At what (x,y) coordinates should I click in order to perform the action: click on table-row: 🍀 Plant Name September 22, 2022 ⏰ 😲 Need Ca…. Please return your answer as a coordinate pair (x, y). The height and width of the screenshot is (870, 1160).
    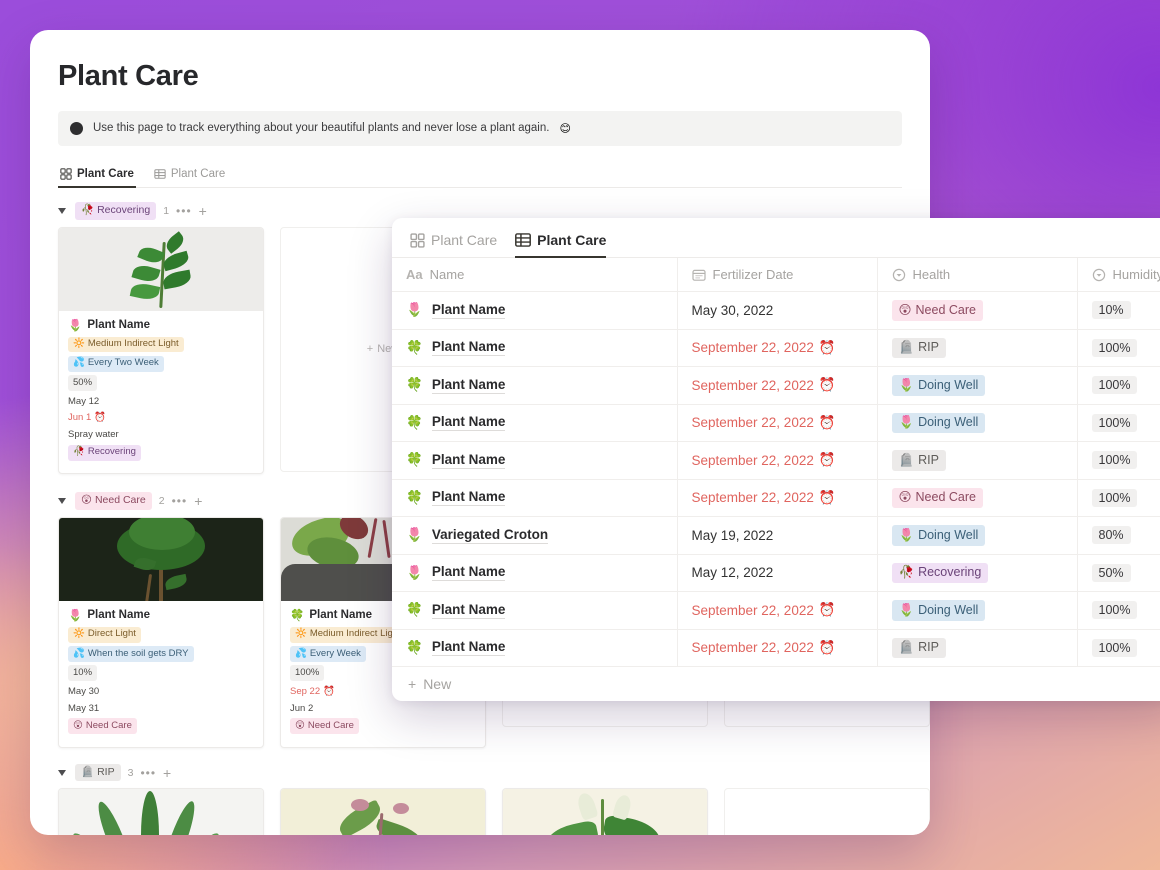
    Looking at the image, I should click on (776, 498).